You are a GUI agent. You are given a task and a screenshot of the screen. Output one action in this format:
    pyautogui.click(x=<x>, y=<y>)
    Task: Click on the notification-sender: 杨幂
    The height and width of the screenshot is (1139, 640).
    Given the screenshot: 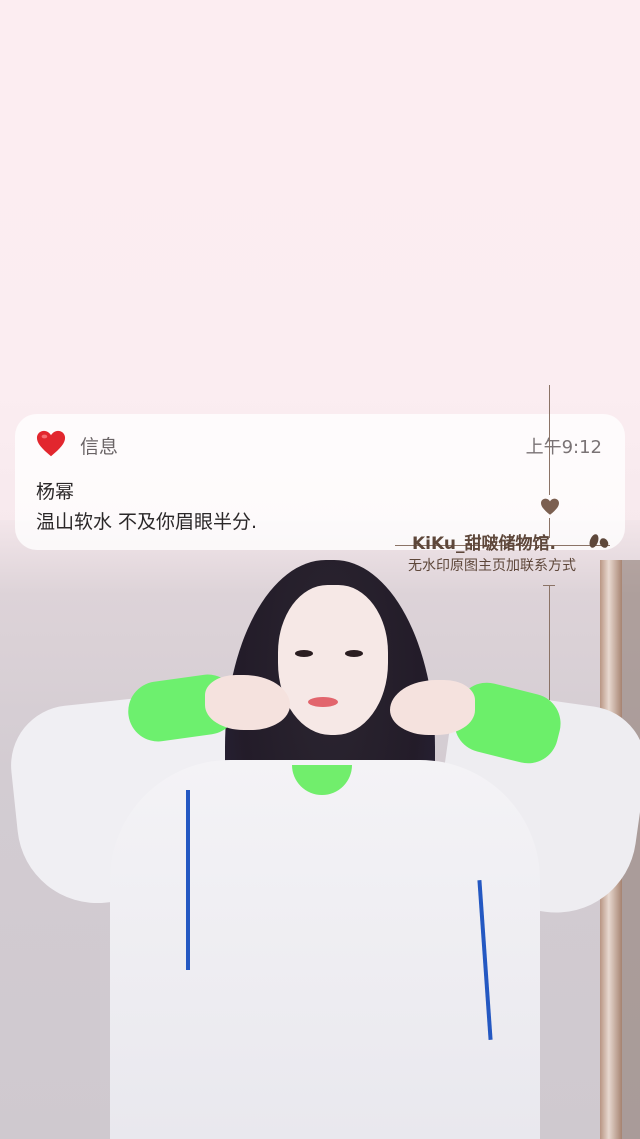 What is the action you would take?
    pyautogui.click(x=55, y=492)
    